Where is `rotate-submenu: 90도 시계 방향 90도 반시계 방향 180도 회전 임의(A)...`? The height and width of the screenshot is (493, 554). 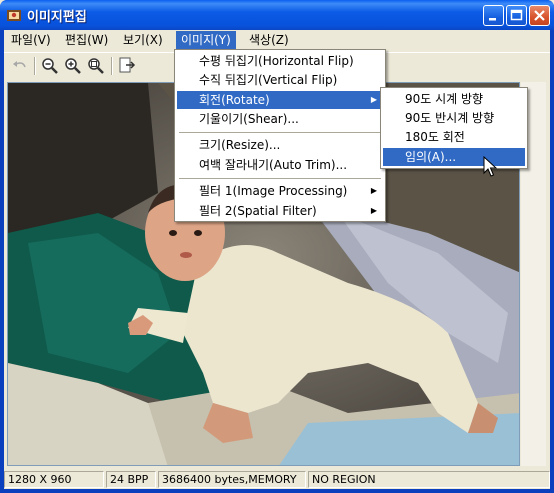 rotate-submenu: 90도 시계 방향 90도 반시계 방향 180도 회전 임의(A)... is located at coordinates (454, 128).